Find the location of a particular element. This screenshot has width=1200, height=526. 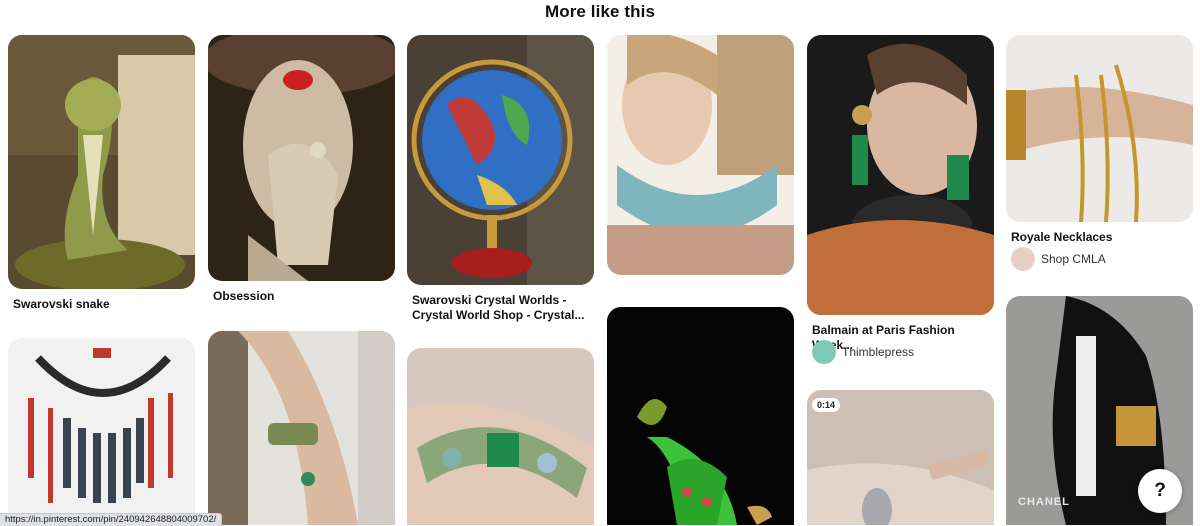

pin-title-line-1: Swarovski Crystal Worlds - is located at coordinates (489, 300).